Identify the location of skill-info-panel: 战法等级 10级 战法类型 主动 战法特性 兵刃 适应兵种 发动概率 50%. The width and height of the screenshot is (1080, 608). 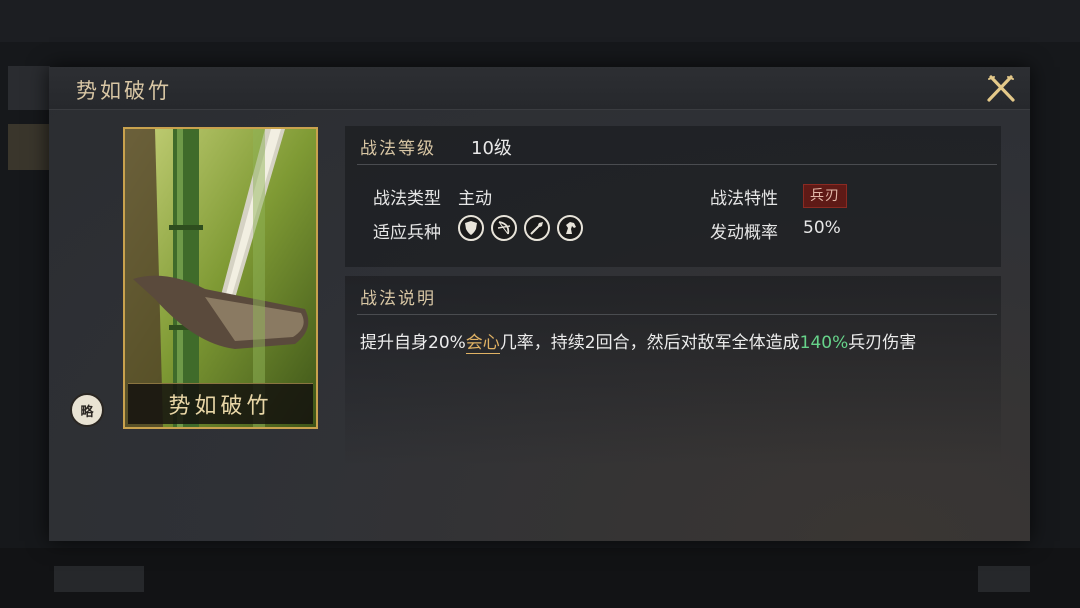
(673, 196).